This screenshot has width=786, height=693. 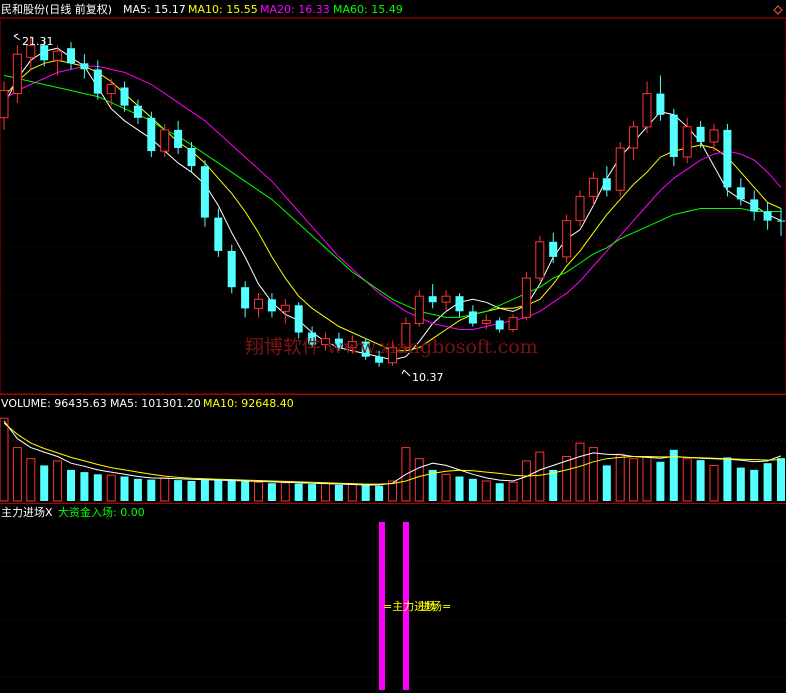 I want to click on watermark: 翔博软件 www.xiangbosoft.com, so click(x=391, y=347).